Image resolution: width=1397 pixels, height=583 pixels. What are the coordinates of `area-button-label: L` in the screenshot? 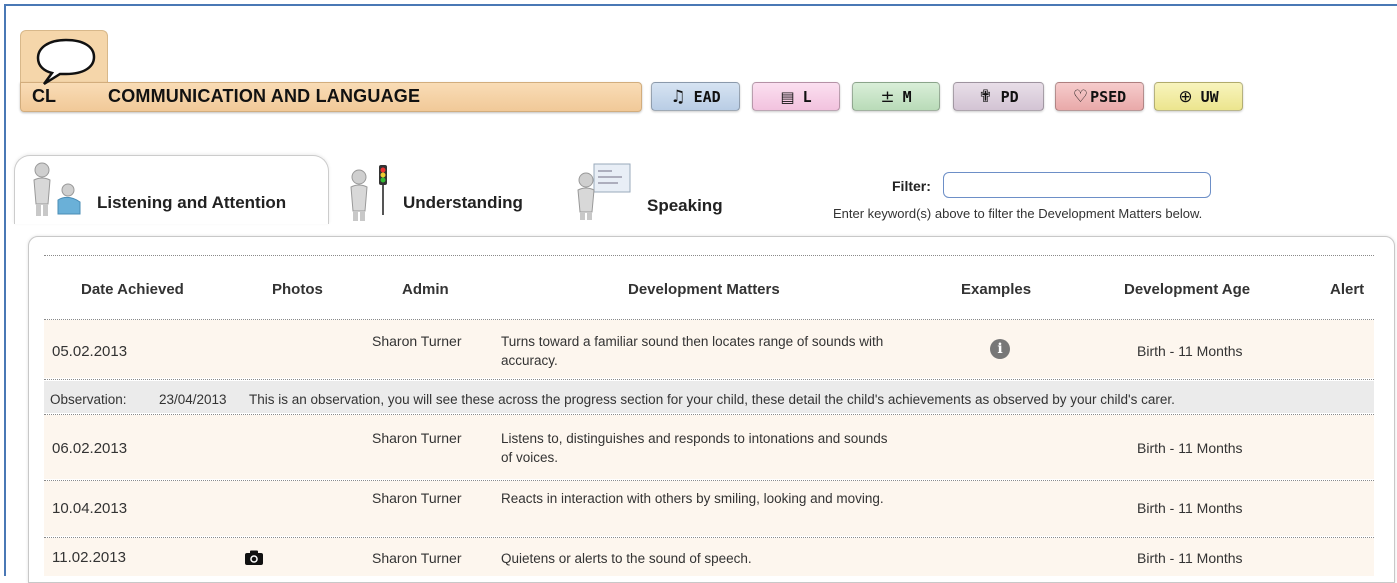 It's located at (807, 96).